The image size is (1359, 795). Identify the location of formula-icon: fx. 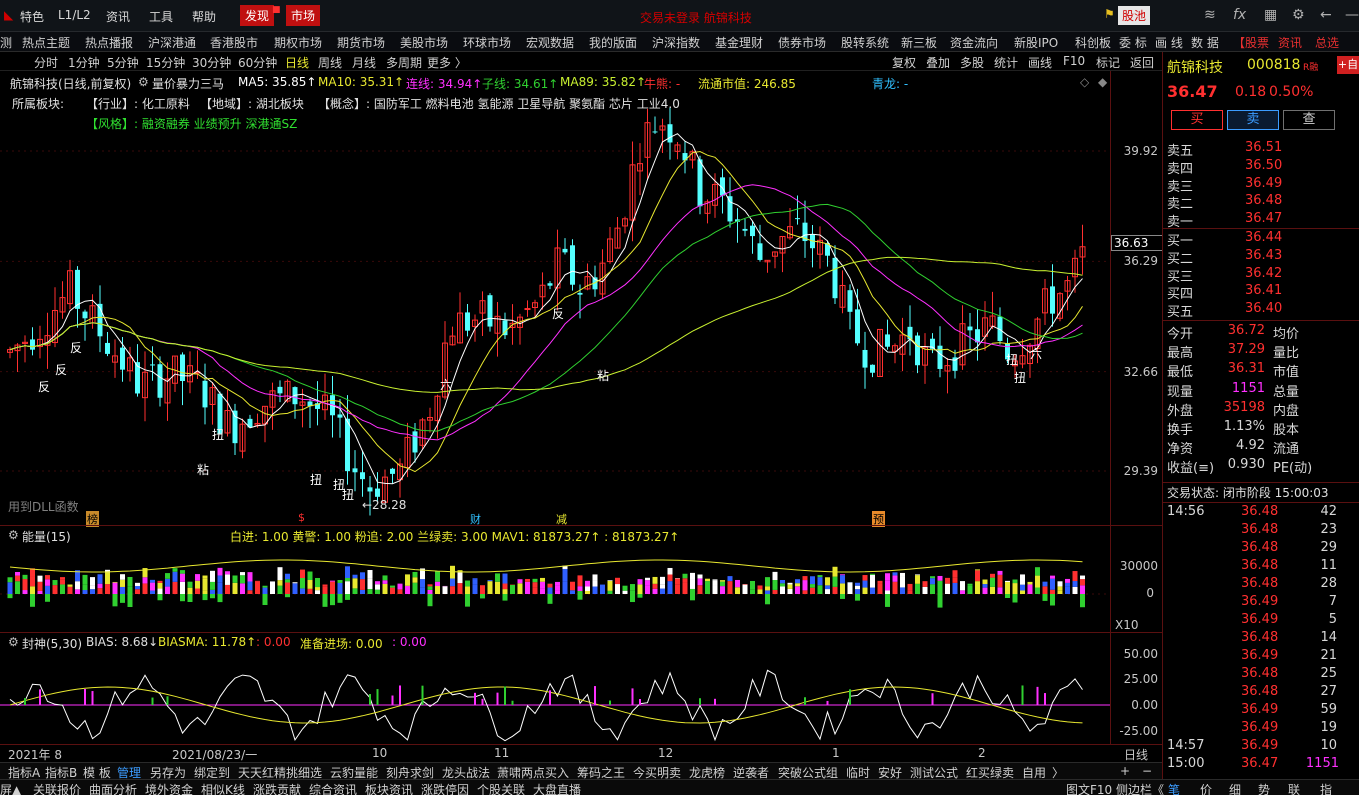
(1239, 15).